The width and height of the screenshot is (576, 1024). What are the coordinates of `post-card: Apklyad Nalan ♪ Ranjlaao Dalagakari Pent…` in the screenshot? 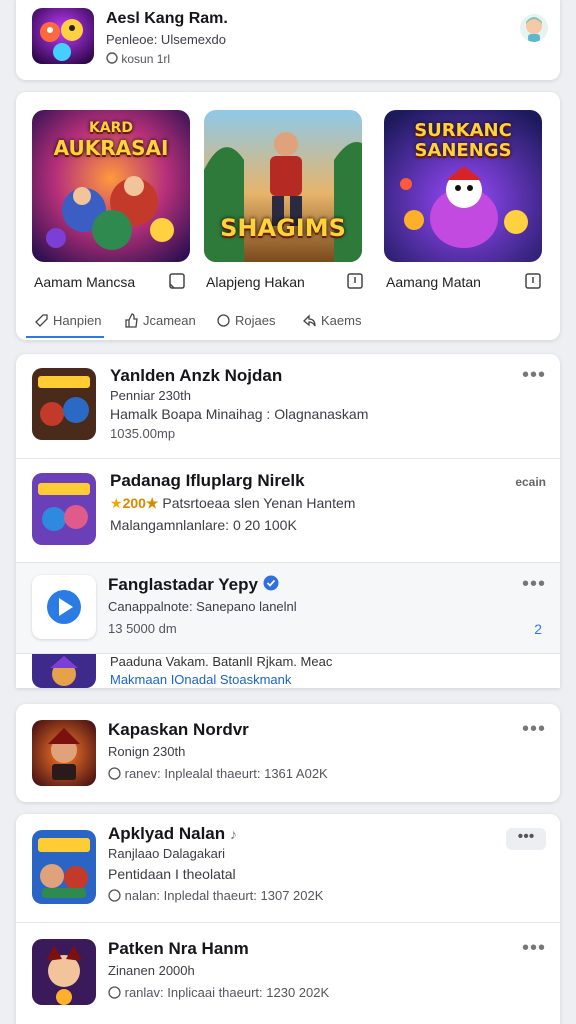 It's located at (288, 868).